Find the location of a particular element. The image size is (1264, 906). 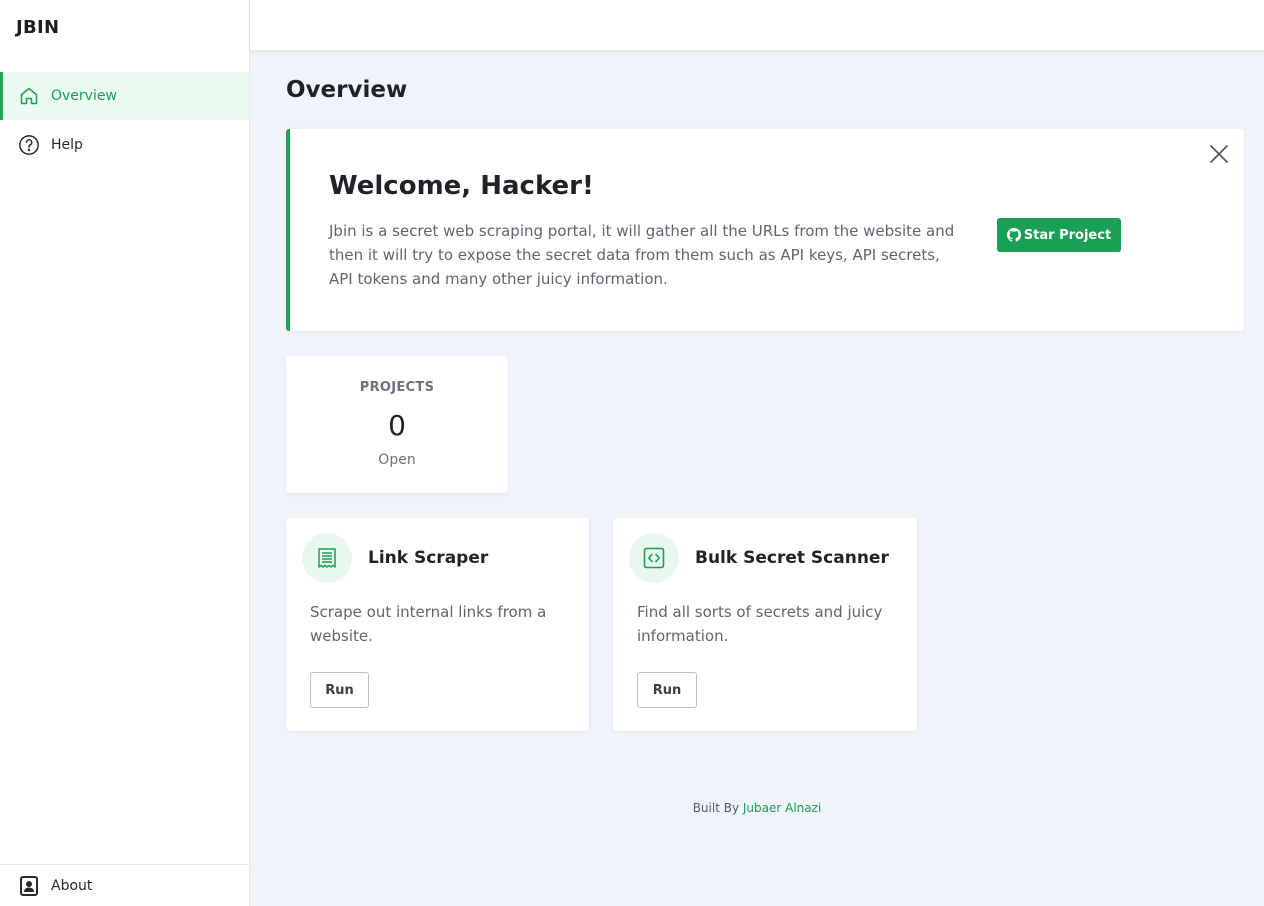

footer: Built By Jubaer Alnazi is located at coordinates (757, 808).